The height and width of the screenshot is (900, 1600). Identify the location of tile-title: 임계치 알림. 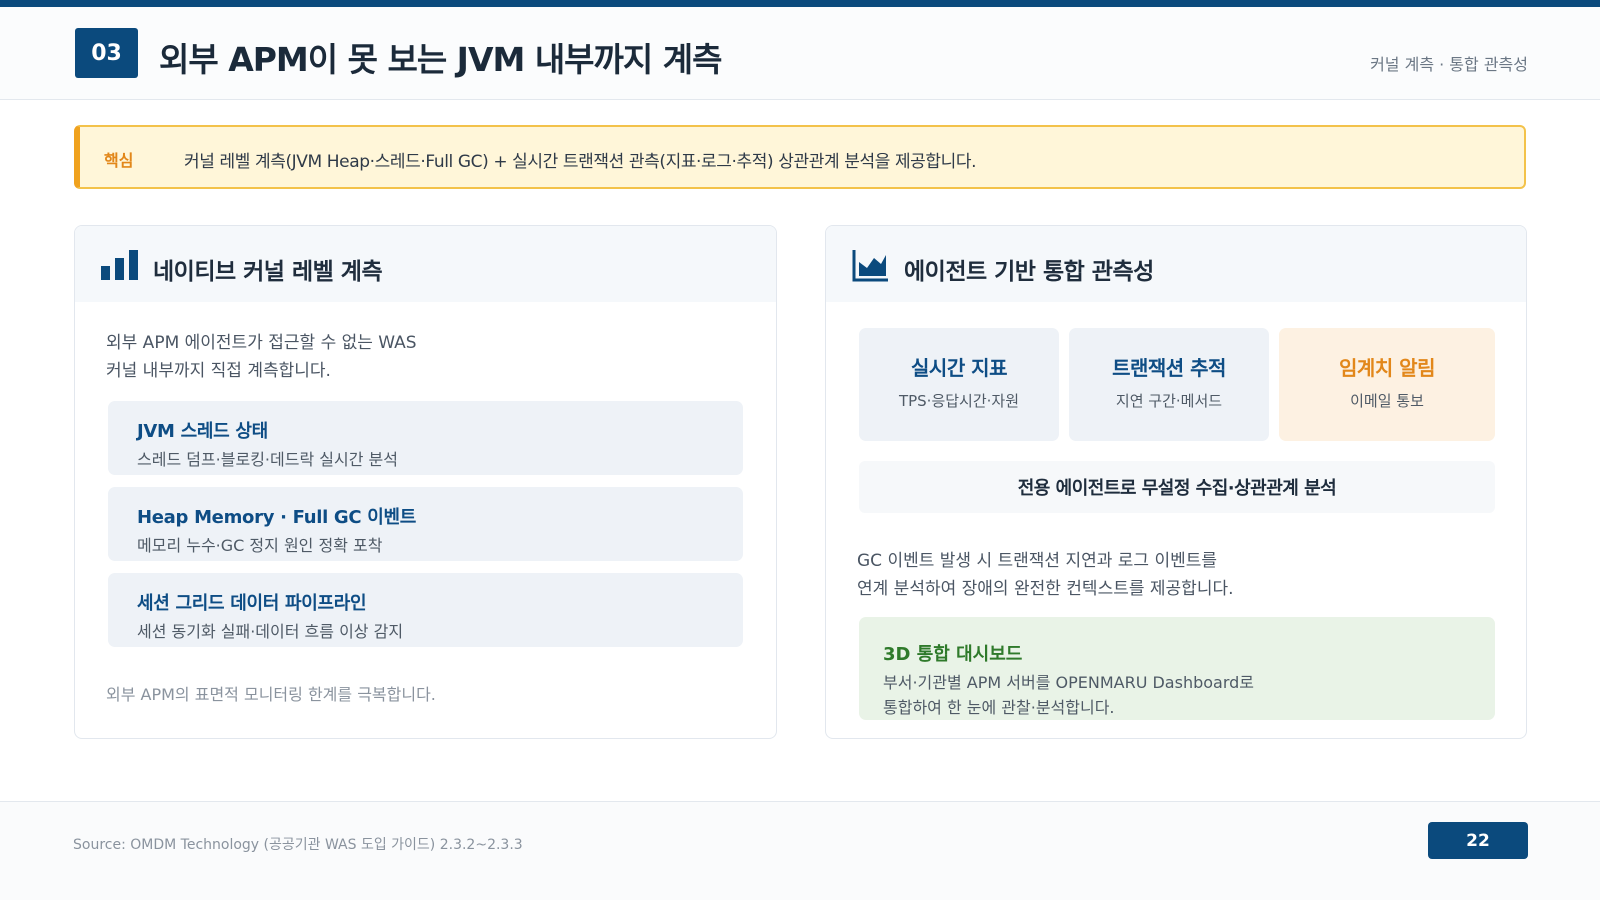
(1387, 368).